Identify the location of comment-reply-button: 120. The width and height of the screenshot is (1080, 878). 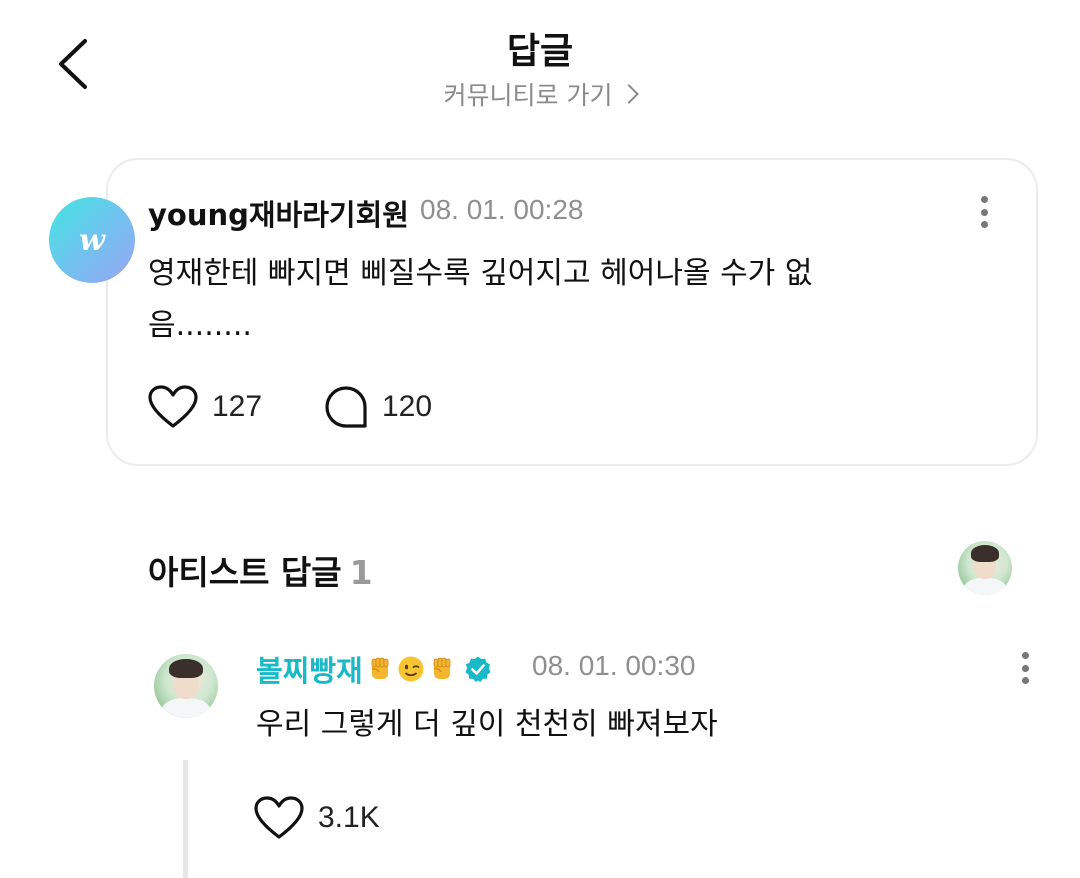
(378, 407).